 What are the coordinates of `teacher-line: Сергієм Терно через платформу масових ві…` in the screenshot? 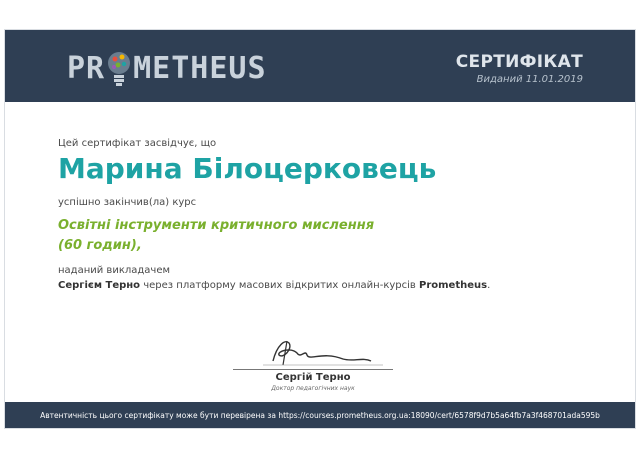 It's located at (274, 285).